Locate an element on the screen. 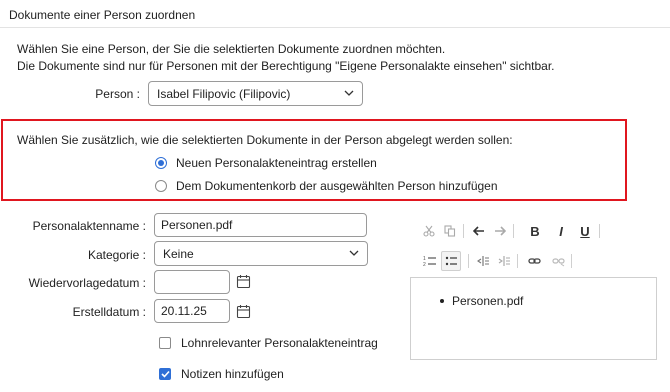 The image size is (670, 392). payroll-relevant-label: Lohnrelevanter Personalakteneintrag is located at coordinates (279, 343).